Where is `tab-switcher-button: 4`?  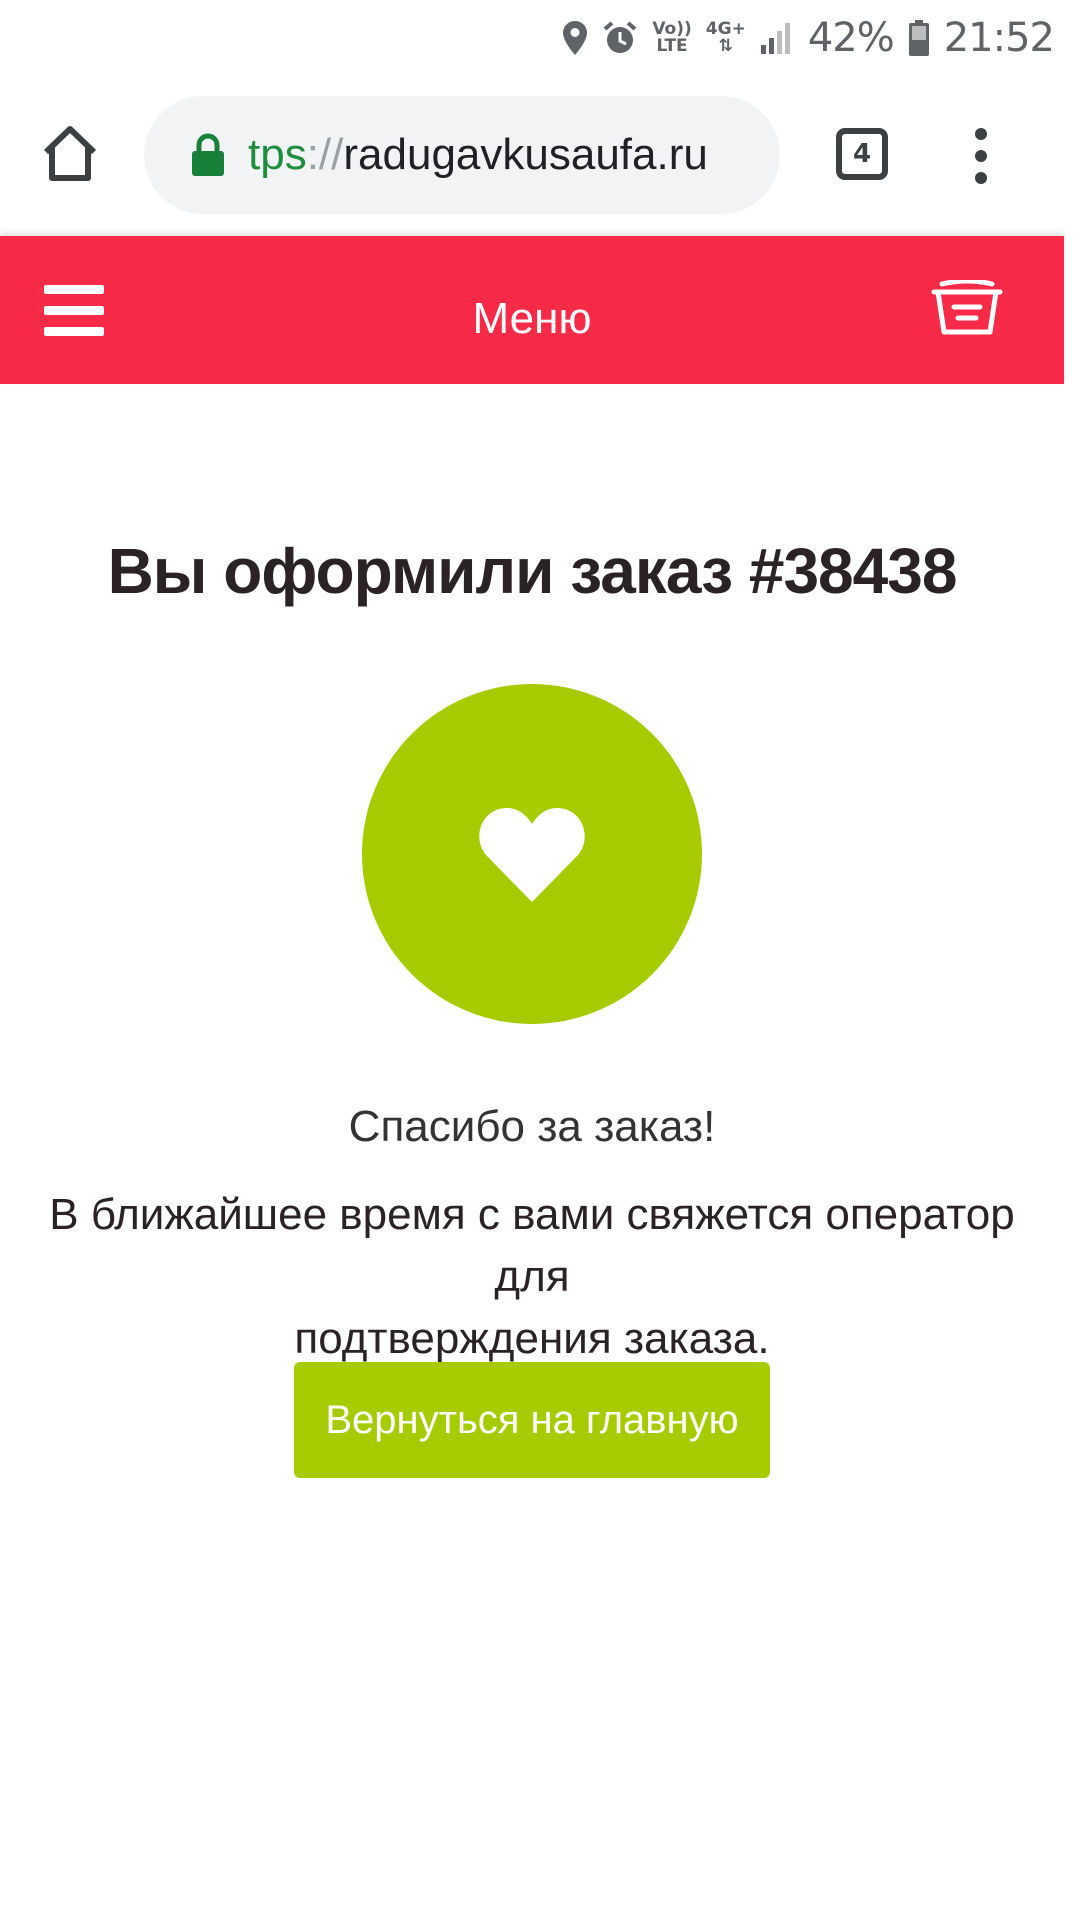
tab-switcher-button: 4 is located at coordinates (862, 154).